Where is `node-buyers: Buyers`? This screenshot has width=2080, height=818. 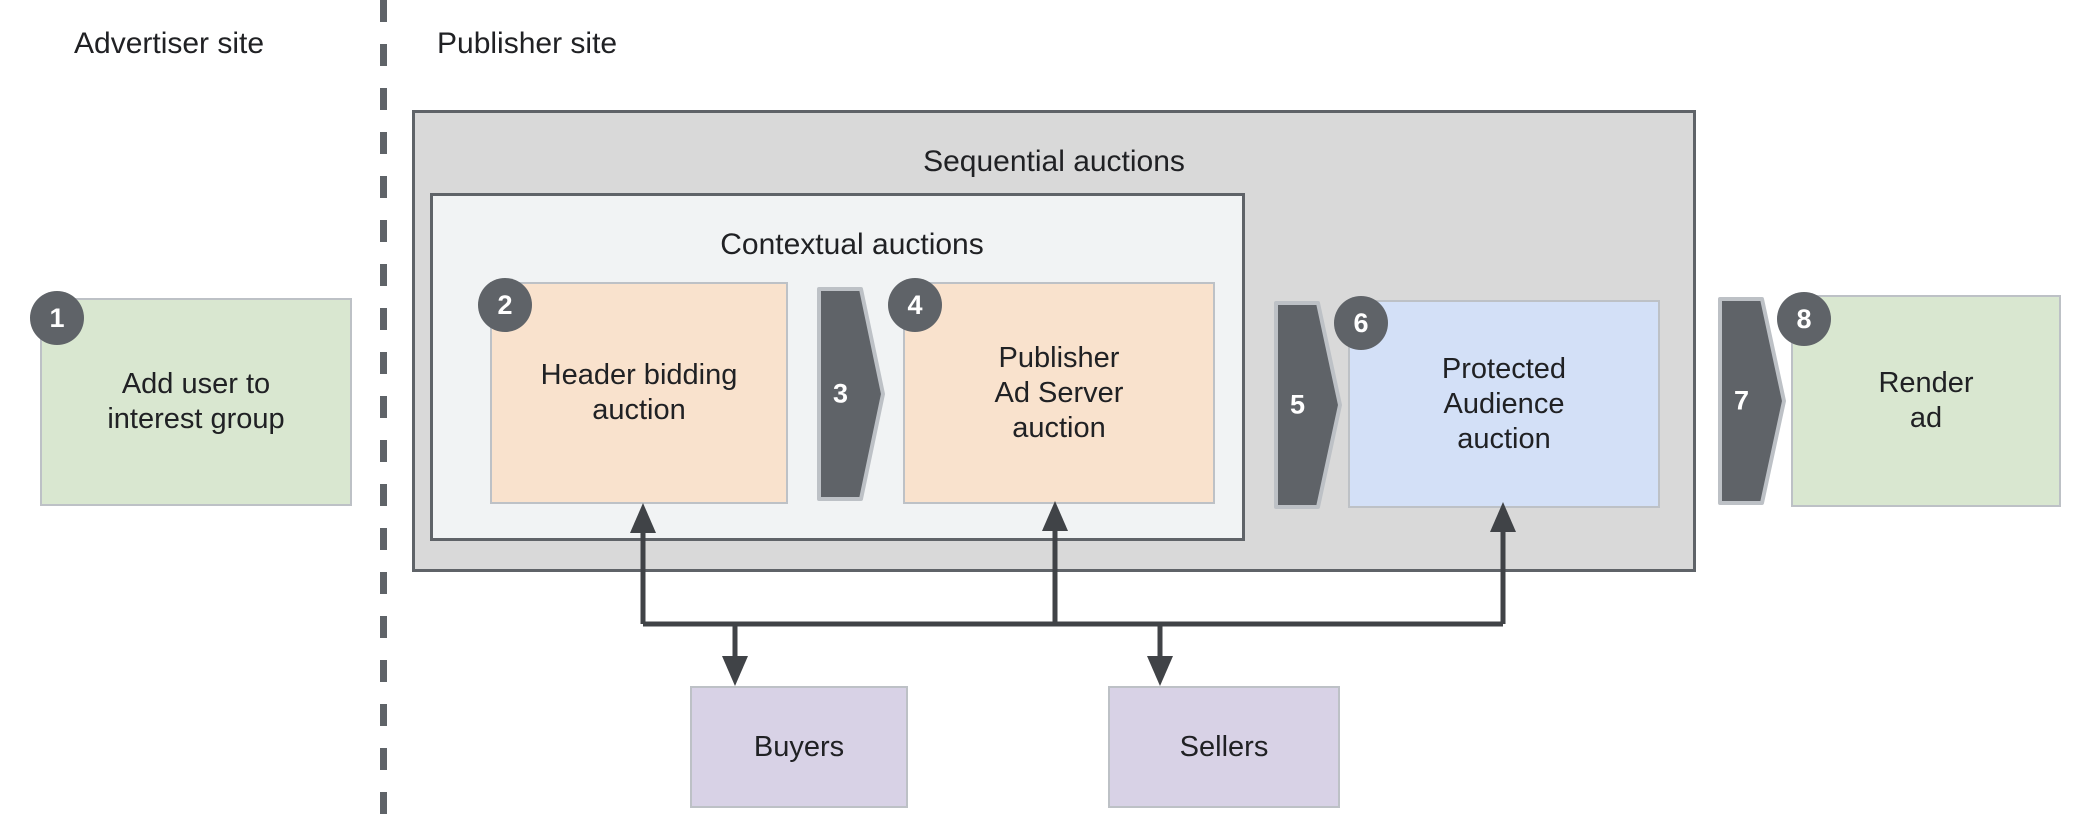 node-buyers: Buyers is located at coordinates (799, 747).